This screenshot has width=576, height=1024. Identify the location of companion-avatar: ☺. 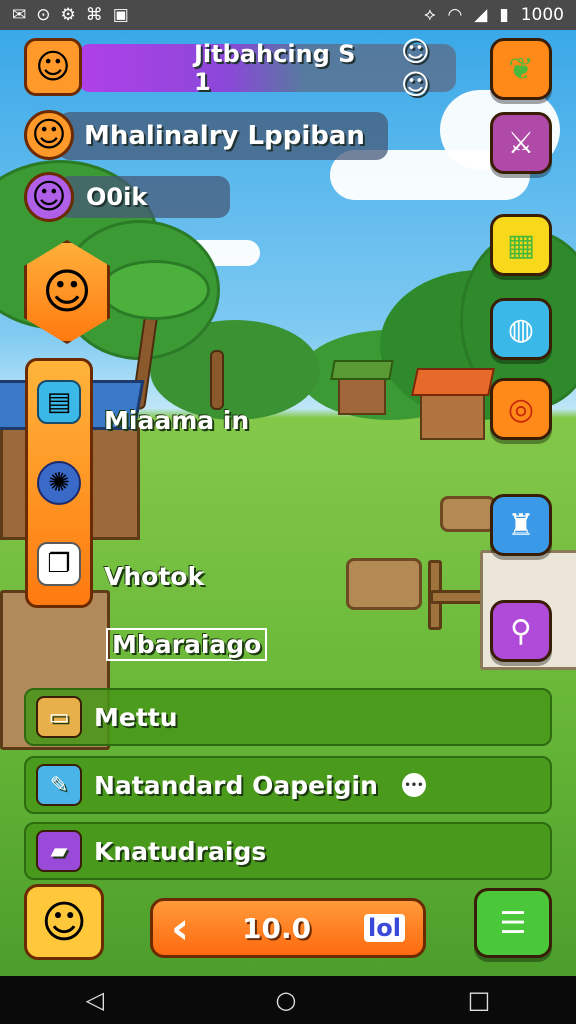
(64, 922).